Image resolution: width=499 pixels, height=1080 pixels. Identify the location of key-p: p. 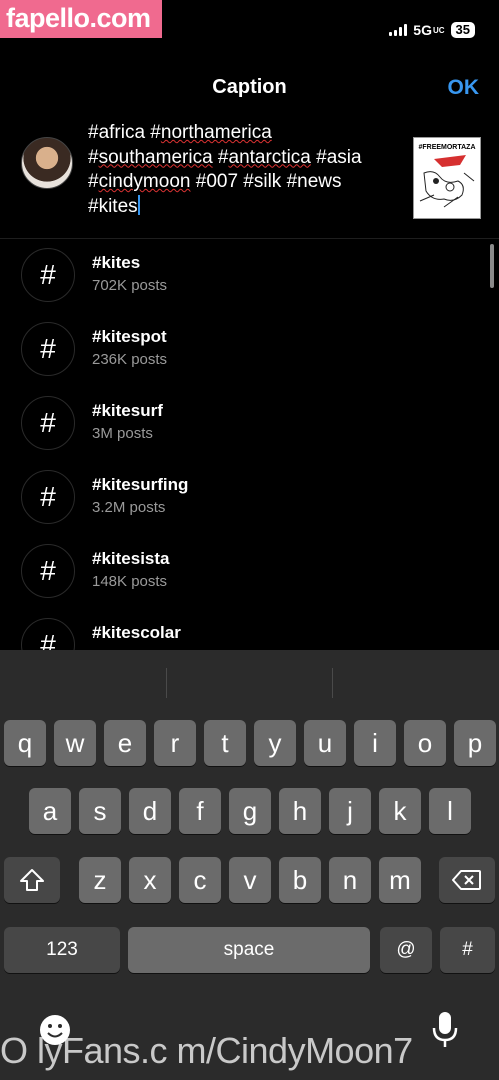
(475, 743).